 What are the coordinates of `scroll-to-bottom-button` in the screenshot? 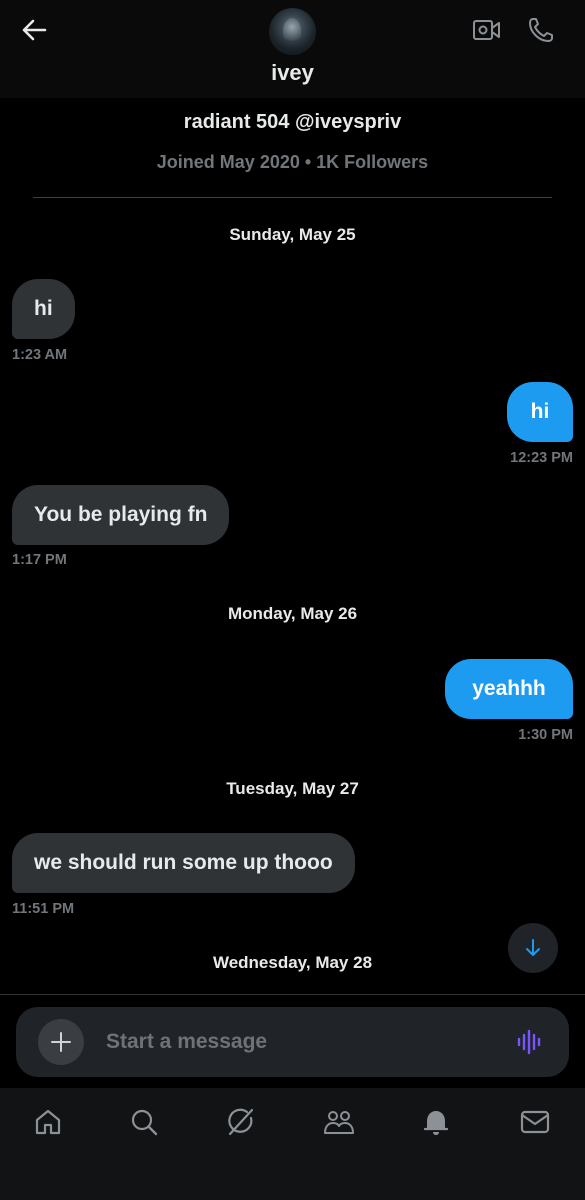 It's located at (533, 948).